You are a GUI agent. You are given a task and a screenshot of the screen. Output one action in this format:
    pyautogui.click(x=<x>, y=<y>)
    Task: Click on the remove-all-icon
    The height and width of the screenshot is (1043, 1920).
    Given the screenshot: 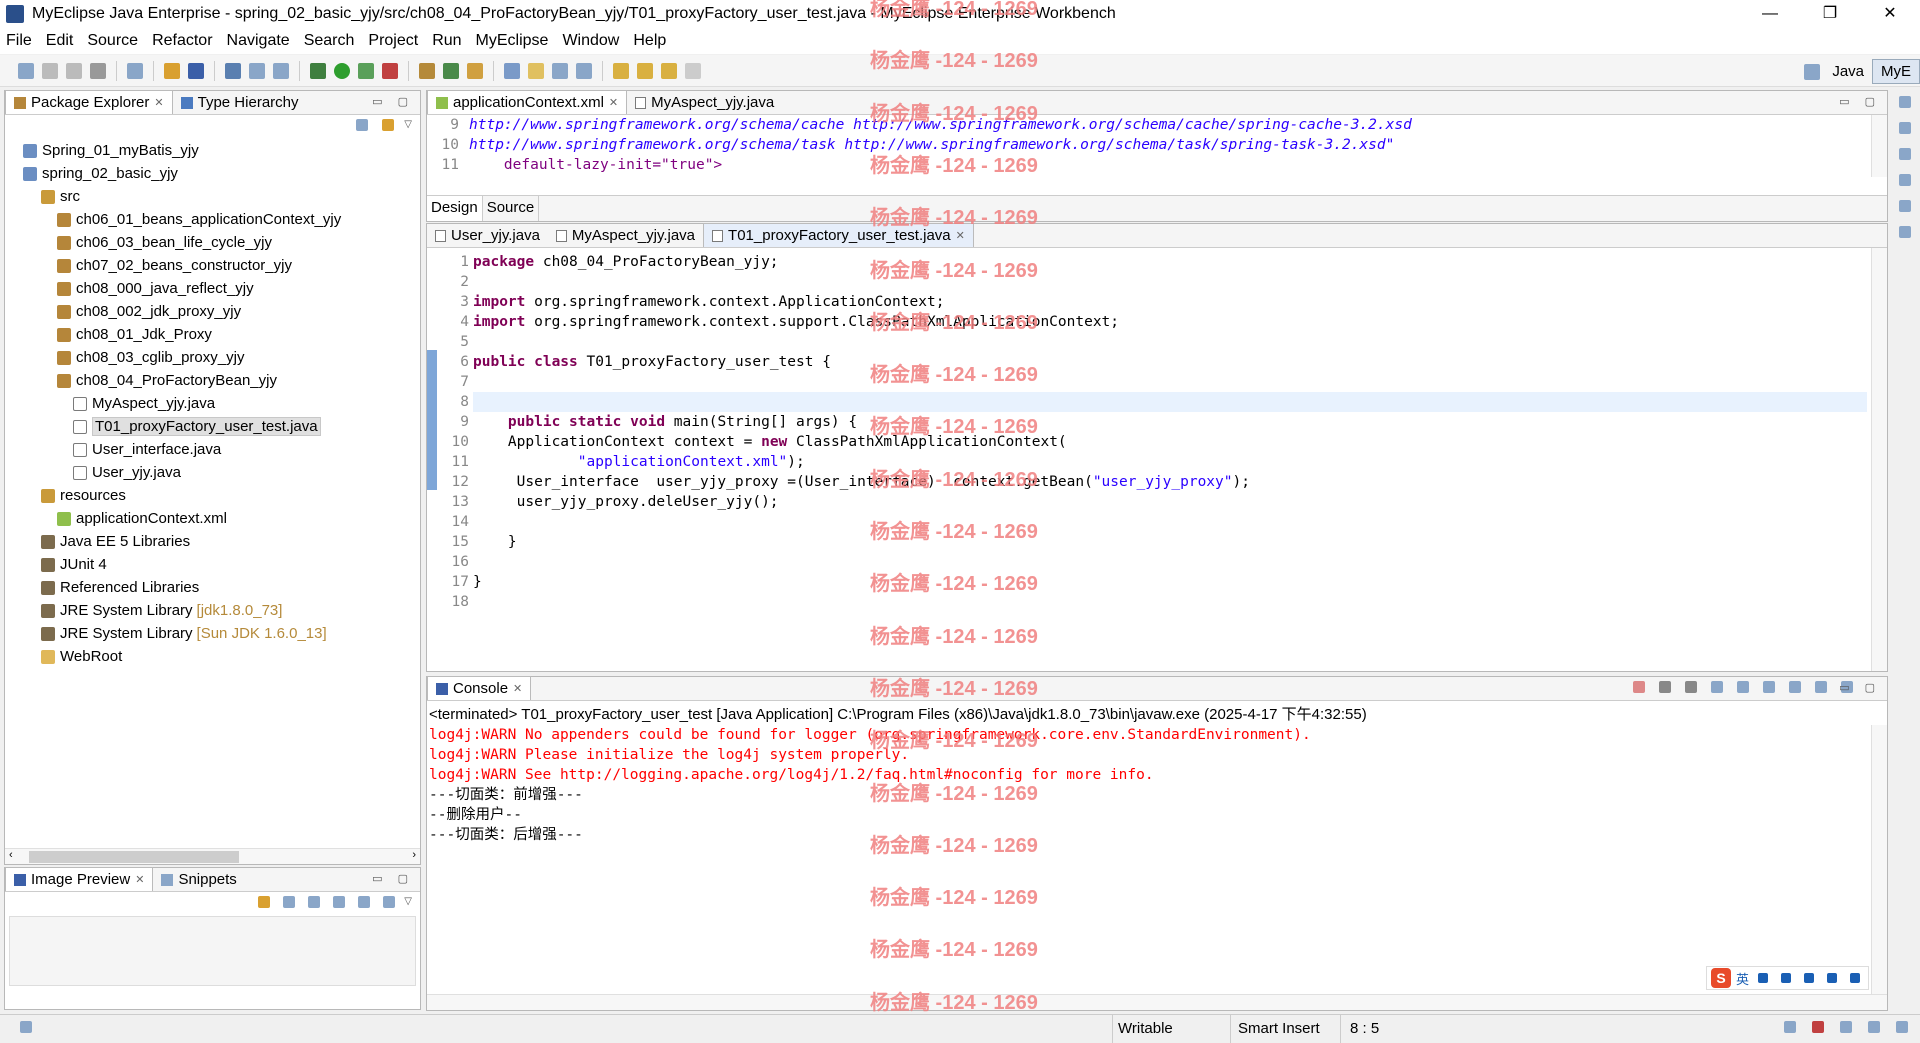 What is the action you would take?
    pyautogui.click(x=1691, y=687)
    